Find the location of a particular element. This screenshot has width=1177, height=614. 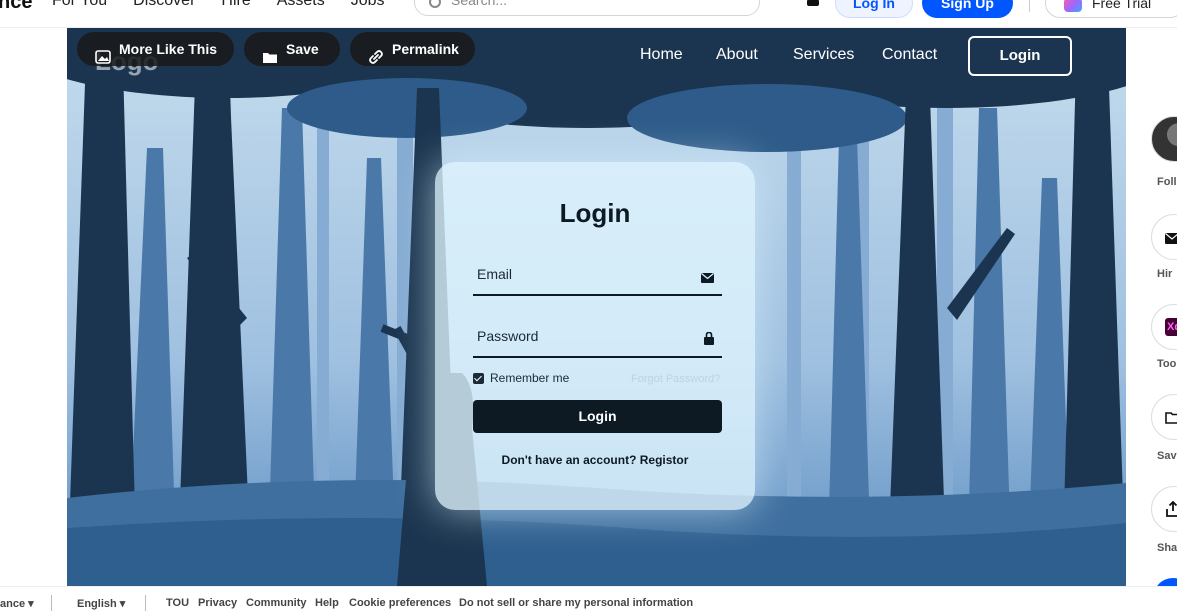

site-nav-services: Services is located at coordinates (823, 55).